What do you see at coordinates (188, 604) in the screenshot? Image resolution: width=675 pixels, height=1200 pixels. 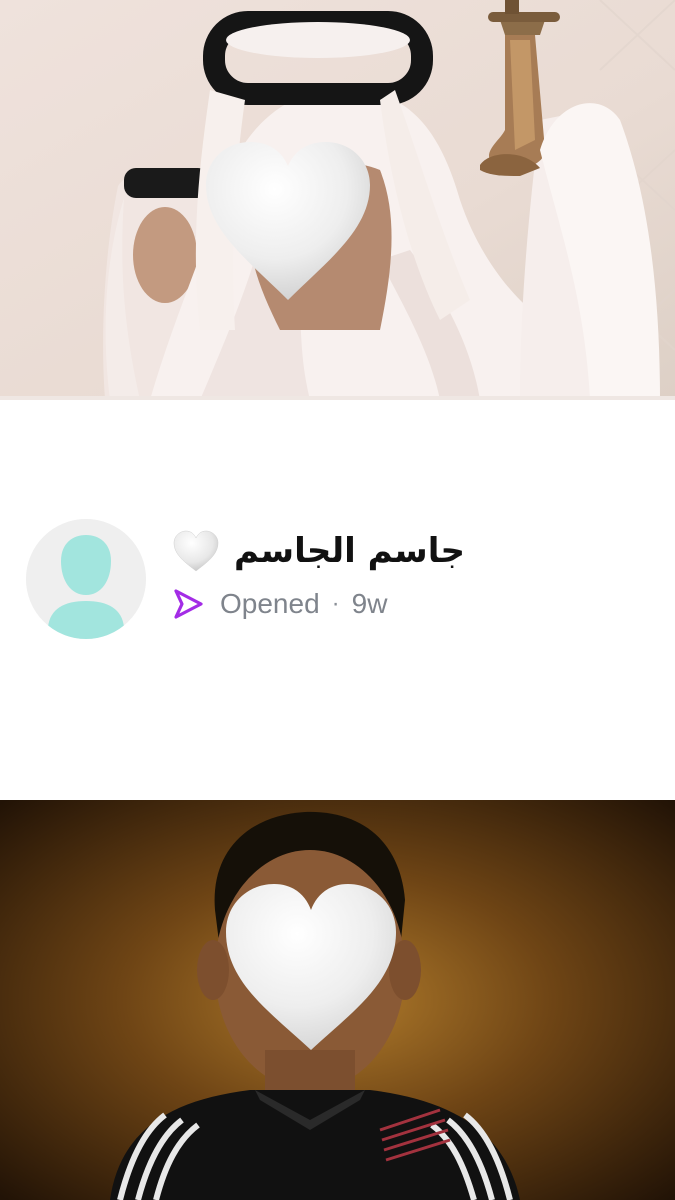 I see `sent-arrow-icon` at bounding box center [188, 604].